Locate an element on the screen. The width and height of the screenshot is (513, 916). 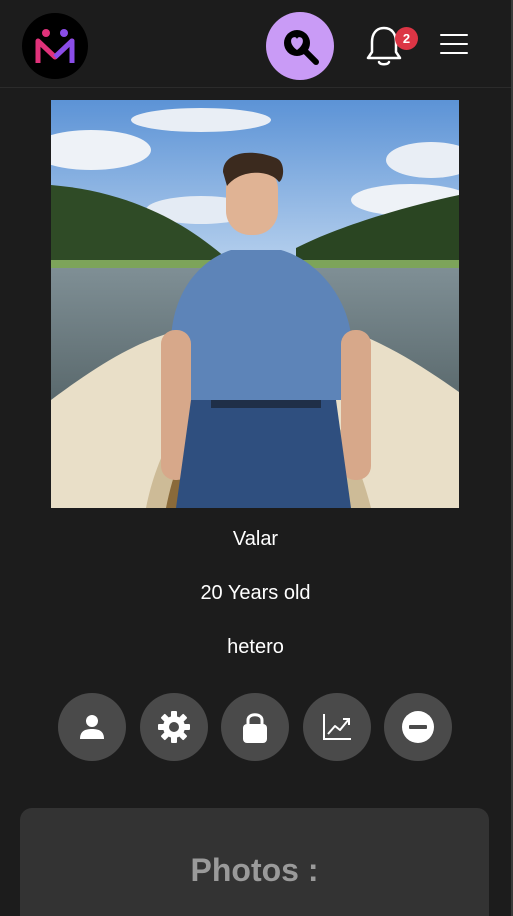
lock-icon is located at coordinates (255, 728).